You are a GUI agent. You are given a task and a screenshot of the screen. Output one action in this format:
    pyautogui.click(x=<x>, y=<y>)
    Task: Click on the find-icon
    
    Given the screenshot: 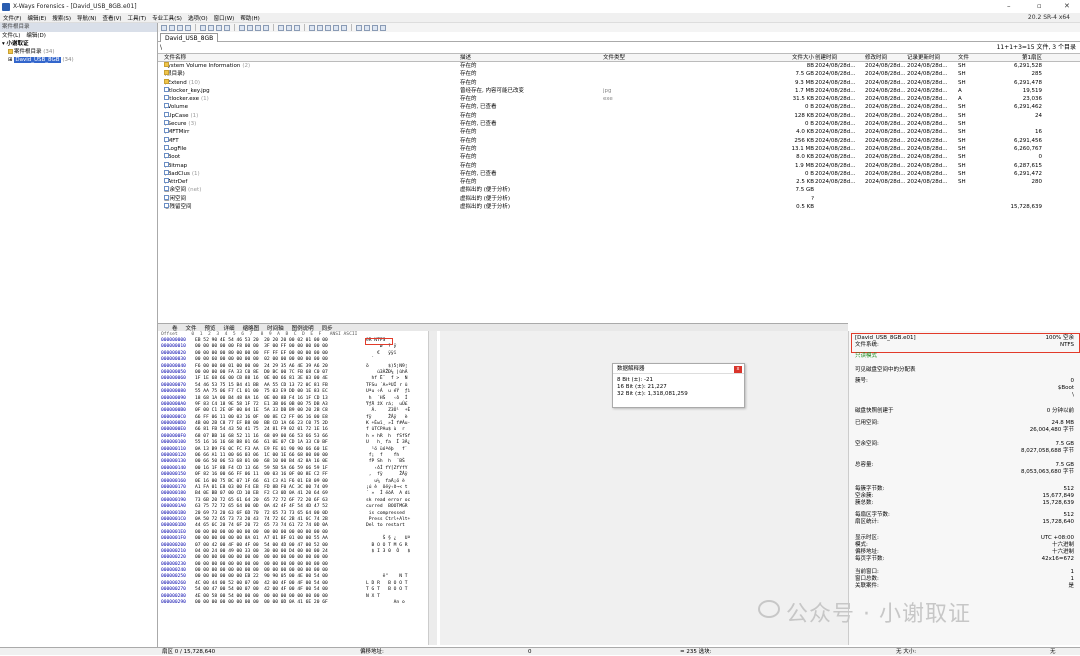 What is the action you would take?
    pyautogui.click(x=242, y=27)
    